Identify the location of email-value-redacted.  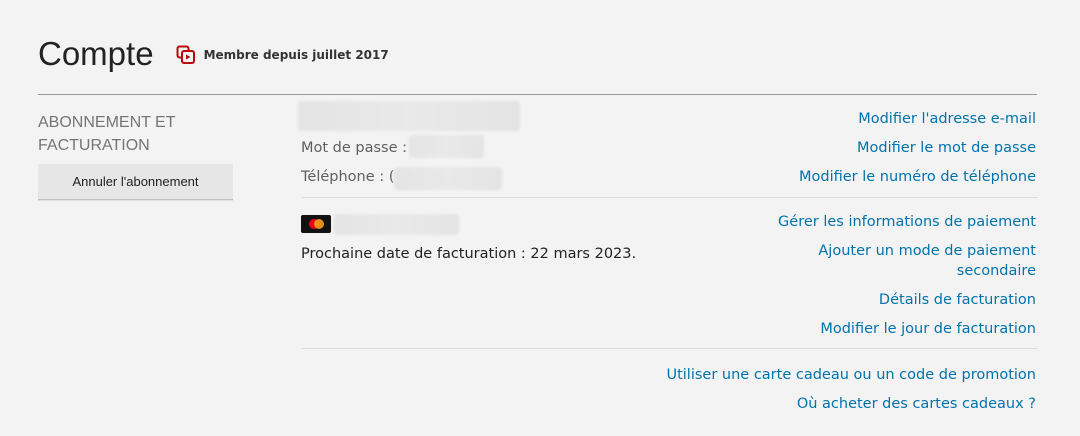
(409, 116).